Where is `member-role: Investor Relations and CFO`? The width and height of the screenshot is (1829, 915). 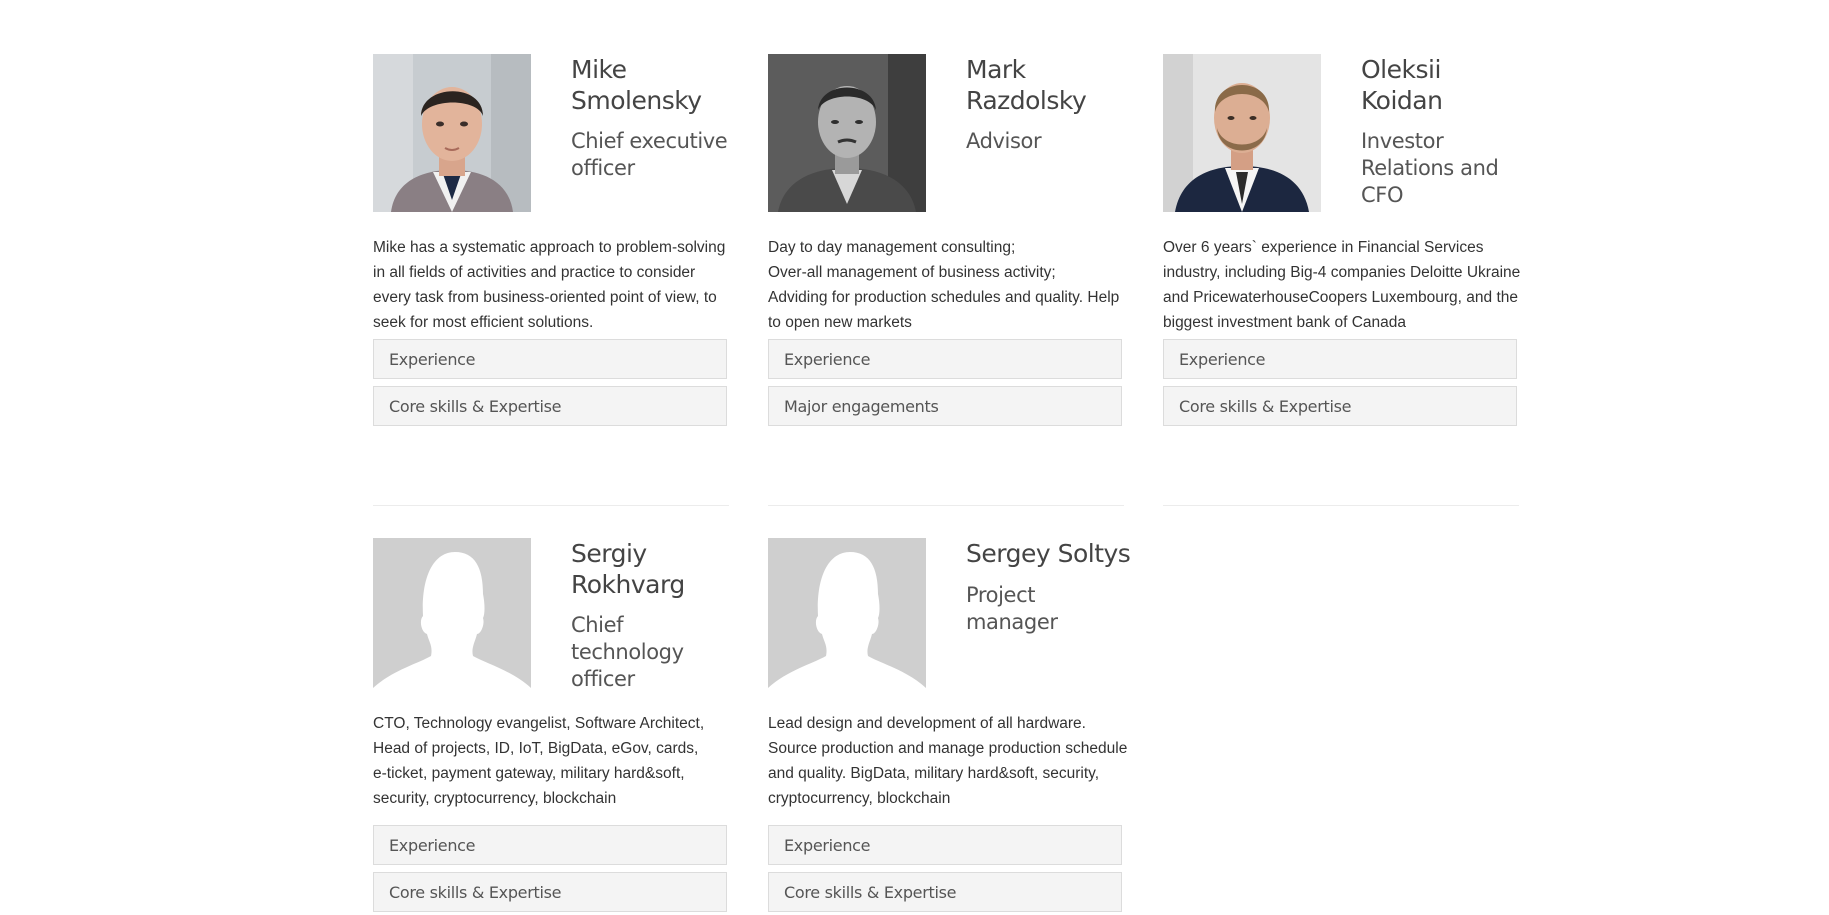 member-role: Investor Relations and CFO is located at coordinates (1430, 168).